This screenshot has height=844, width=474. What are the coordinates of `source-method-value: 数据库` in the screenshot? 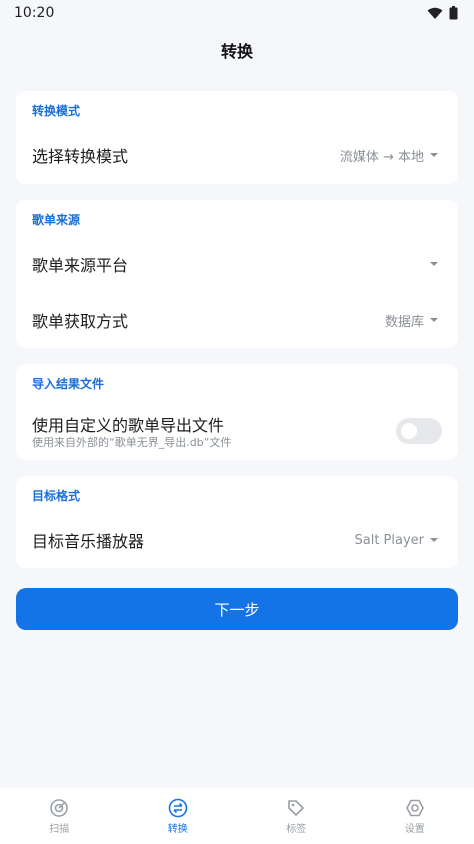 It's located at (404, 322).